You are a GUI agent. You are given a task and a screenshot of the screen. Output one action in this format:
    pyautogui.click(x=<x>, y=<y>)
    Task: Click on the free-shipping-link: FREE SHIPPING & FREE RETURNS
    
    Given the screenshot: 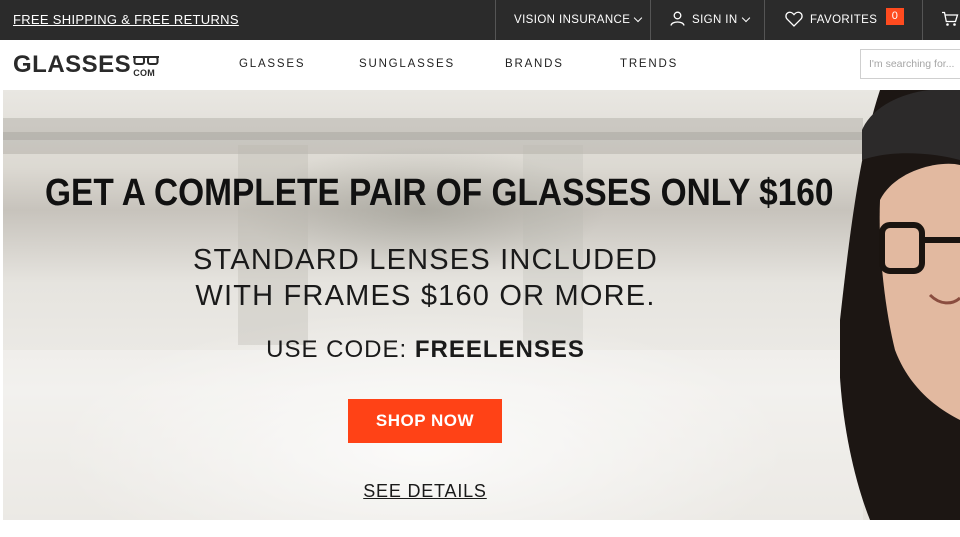 What is the action you would take?
    pyautogui.click(x=126, y=19)
    